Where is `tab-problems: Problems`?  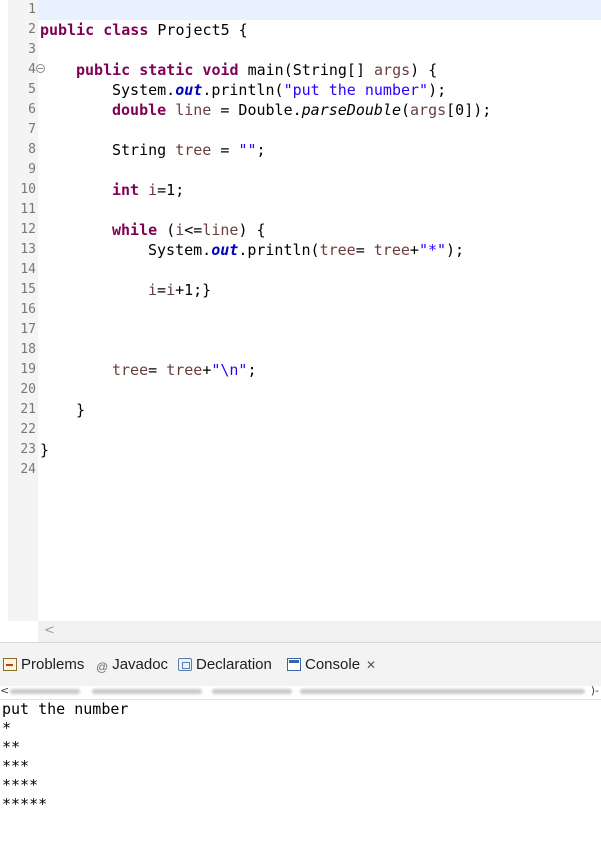 tab-problems: Problems is located at coordinates (43, 665).